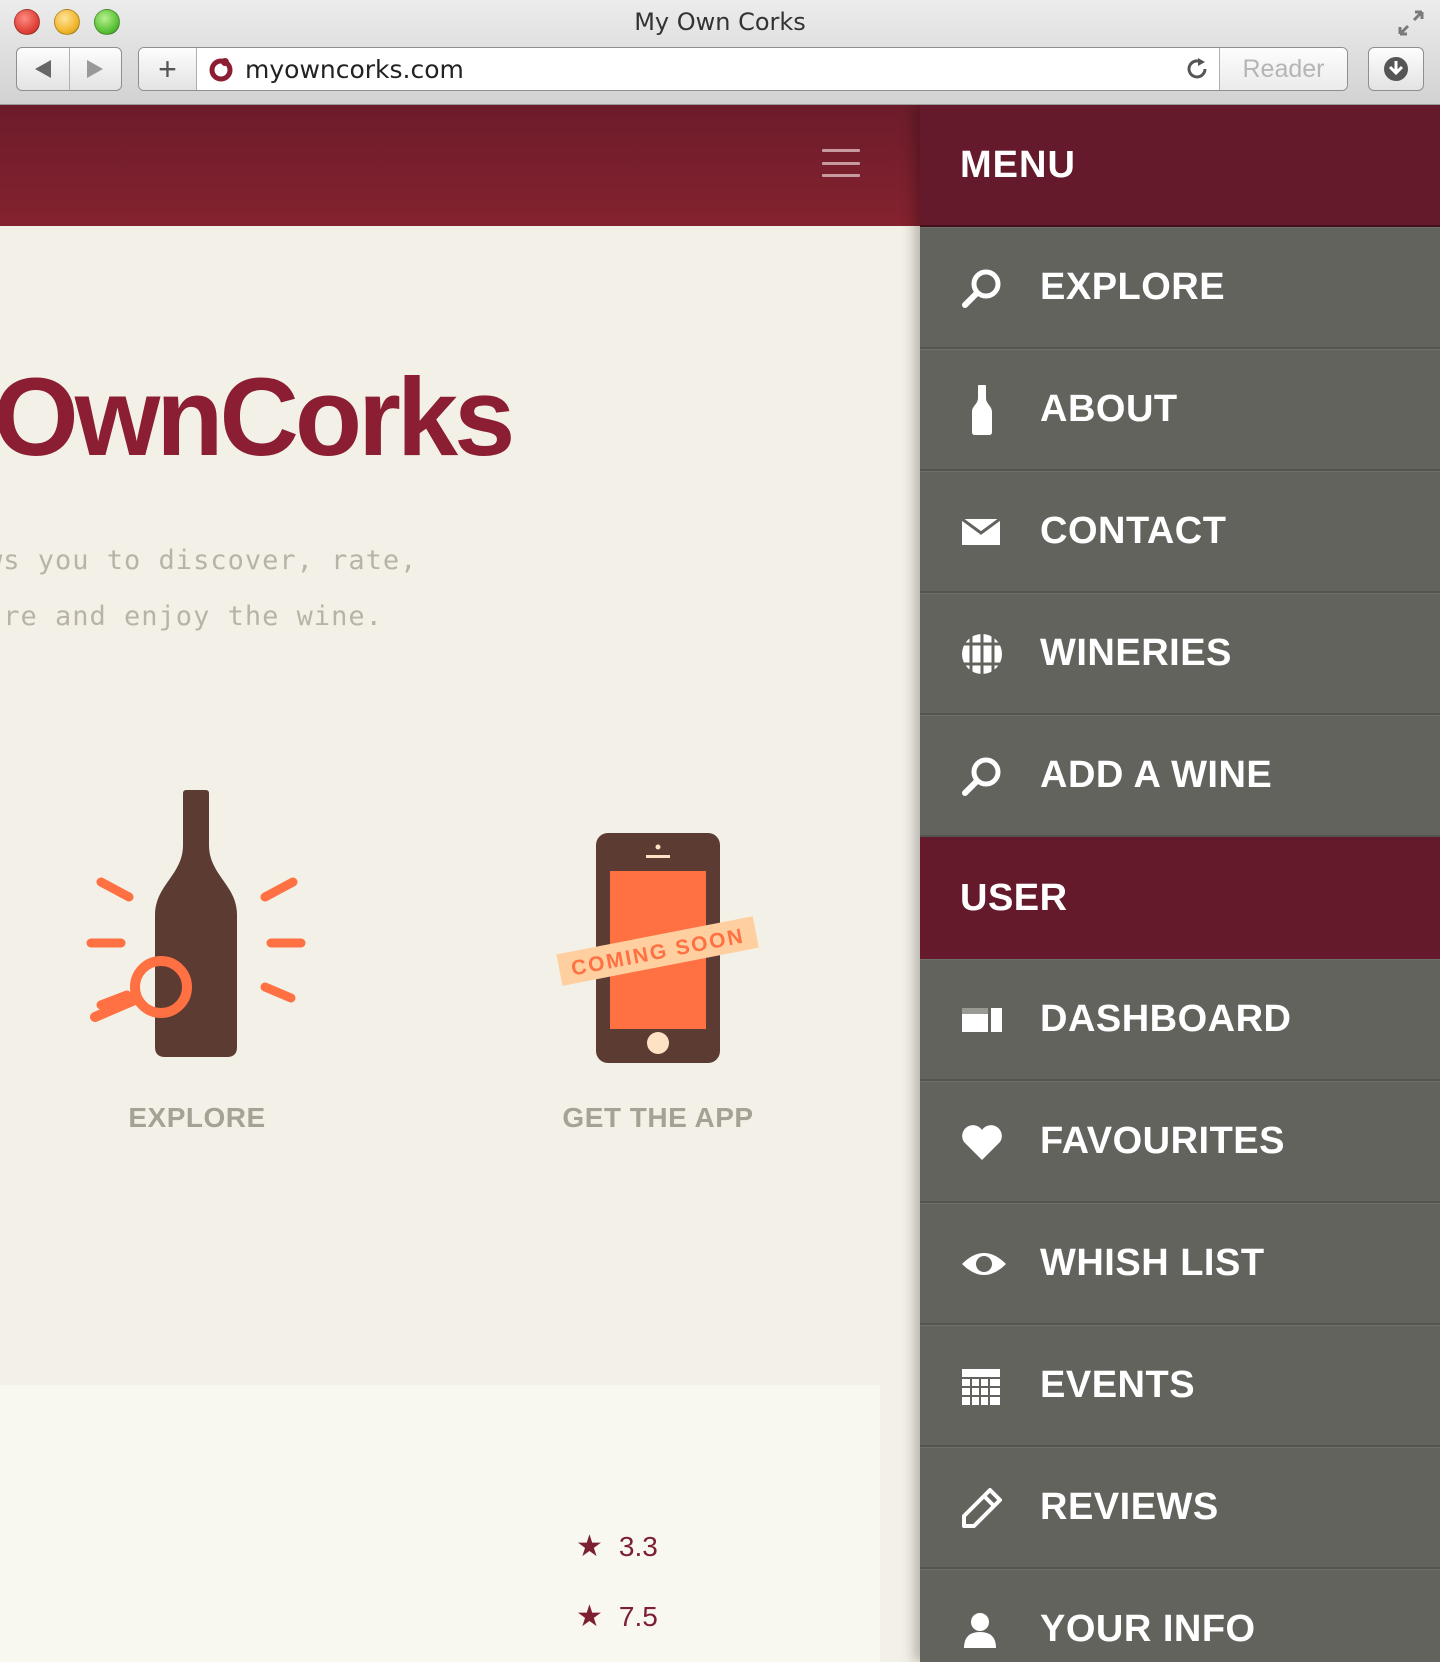 Image resolution: width=1440 pixels, height=1662 pixels. Describe the element at coordinates (1152, 1263) in the screenshot. I see `menu-item-label: WHISH LIST` at that location.